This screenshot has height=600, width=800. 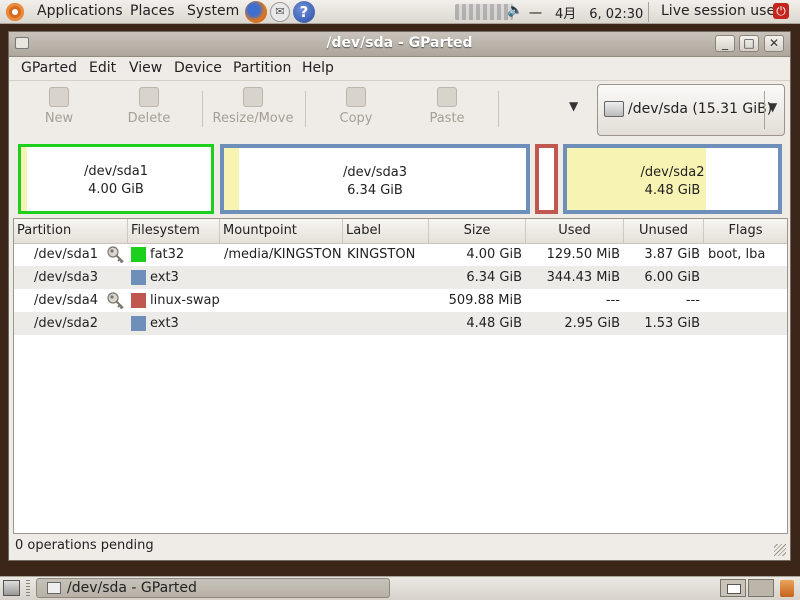 What do you see at coordinates (66, 323) in the screenshot?
I see `cell-partition: /dev/sda2` at bounding box center [66, 323].